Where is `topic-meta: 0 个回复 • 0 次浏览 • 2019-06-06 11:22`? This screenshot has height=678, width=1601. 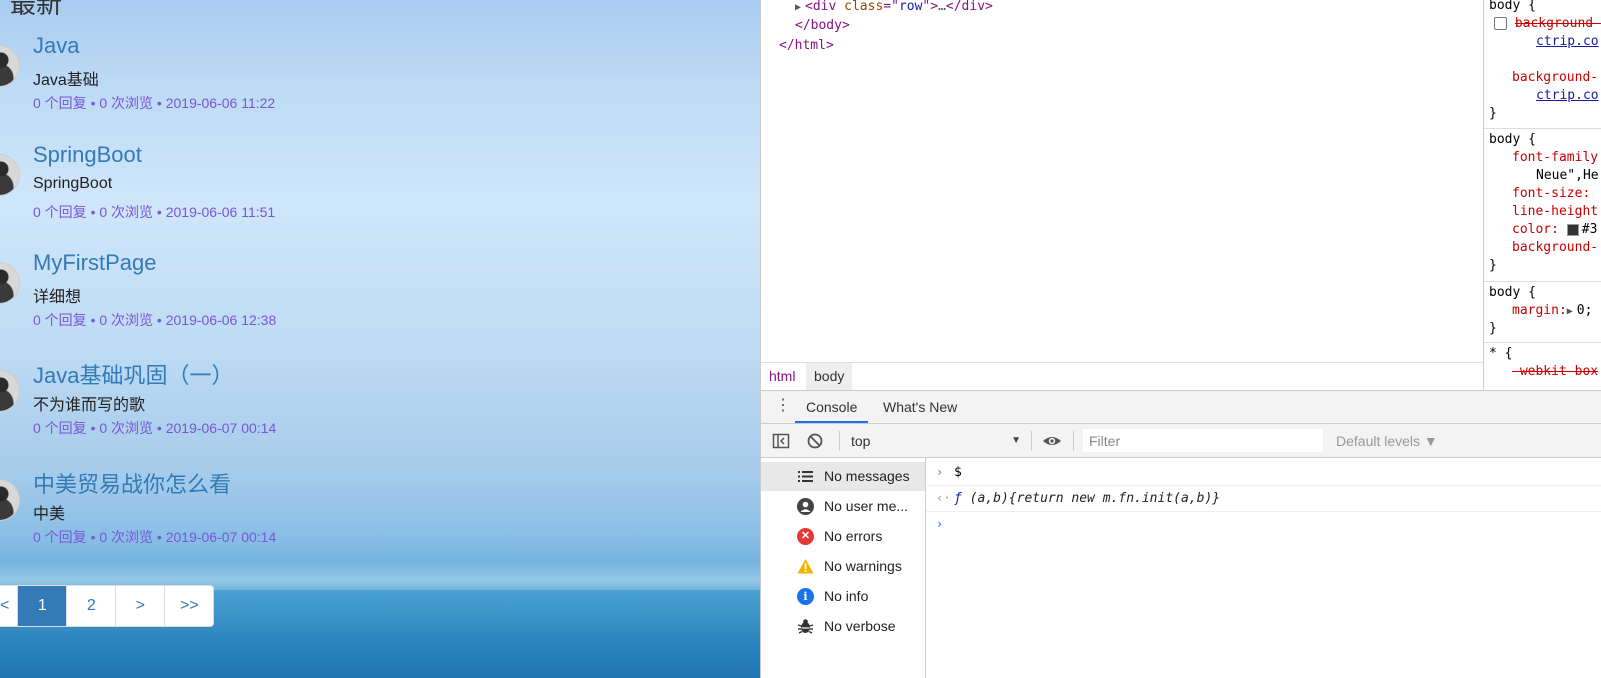
topic-meta: 0 个回复 • 0 次浏览 • 2019-06-06 11:22 is located at coordinates (154, 103).